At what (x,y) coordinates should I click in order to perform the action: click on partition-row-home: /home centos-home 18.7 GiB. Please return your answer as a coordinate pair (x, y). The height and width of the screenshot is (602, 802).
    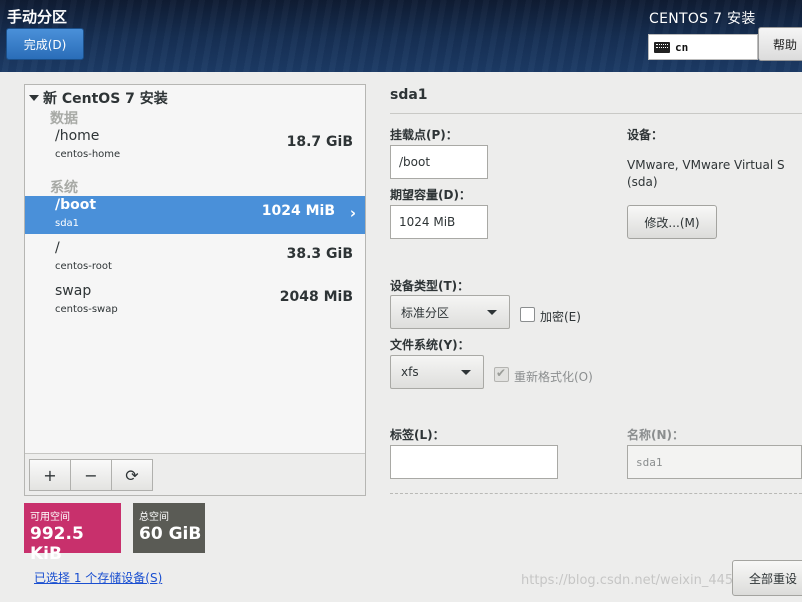
    Looking at the image, I should click on (195, 146).